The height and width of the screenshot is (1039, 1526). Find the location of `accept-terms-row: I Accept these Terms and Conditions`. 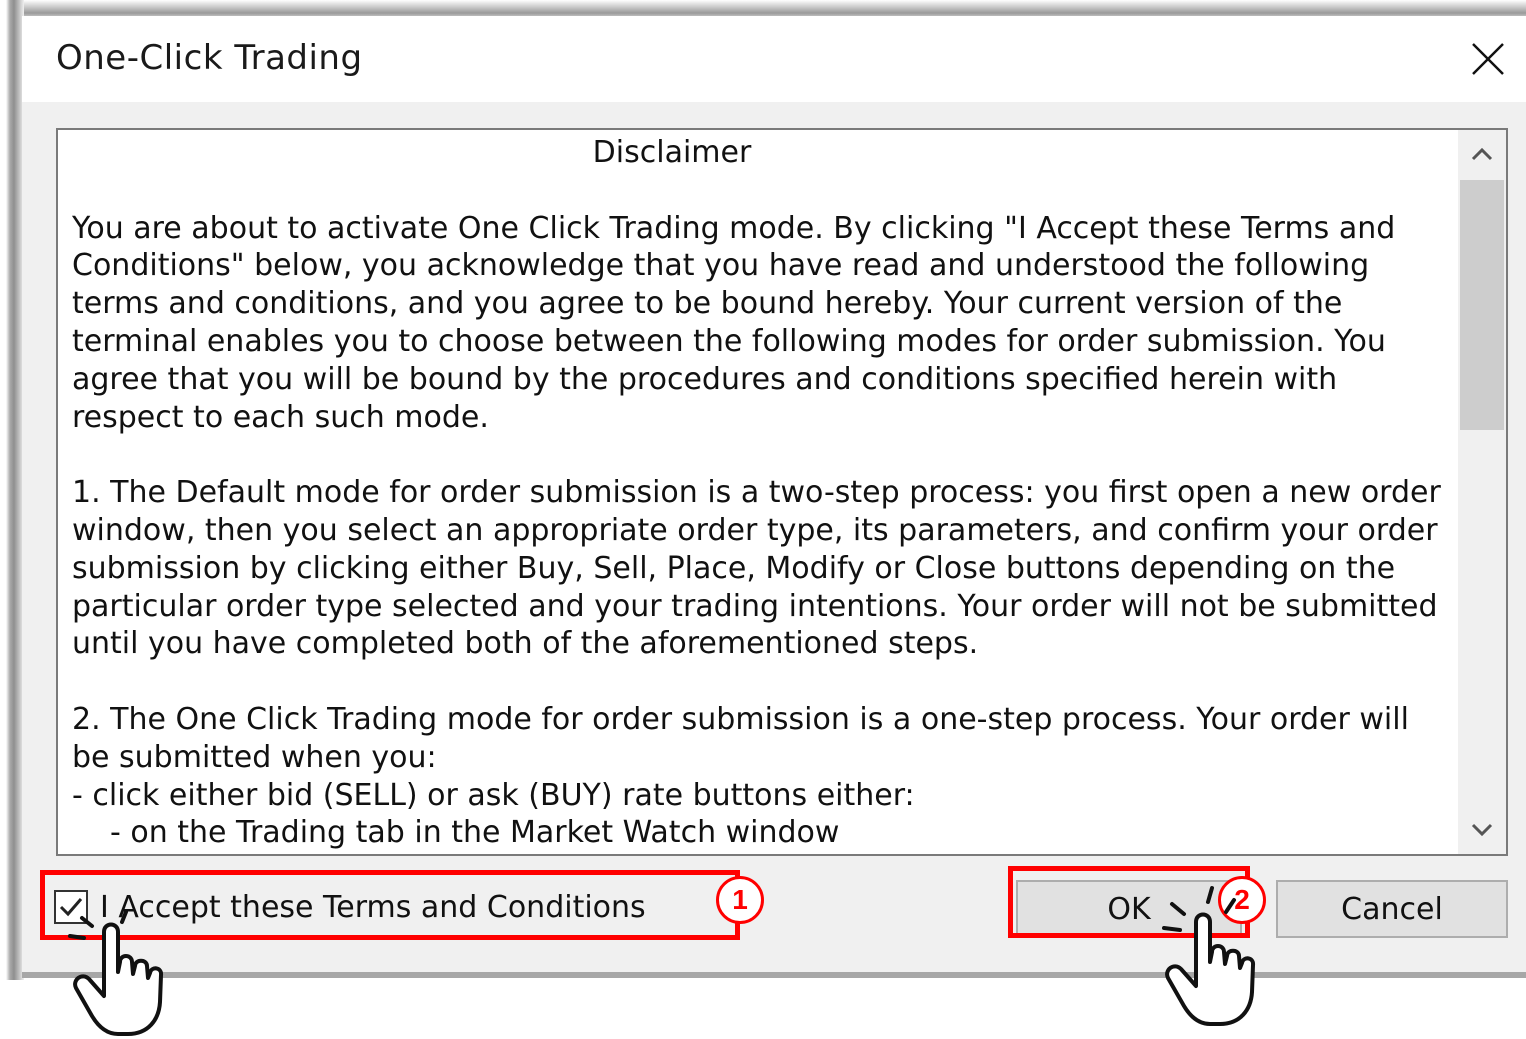

accept-terms-row: I Accept these Terms and Conditions is located at coordinates (350, 907).